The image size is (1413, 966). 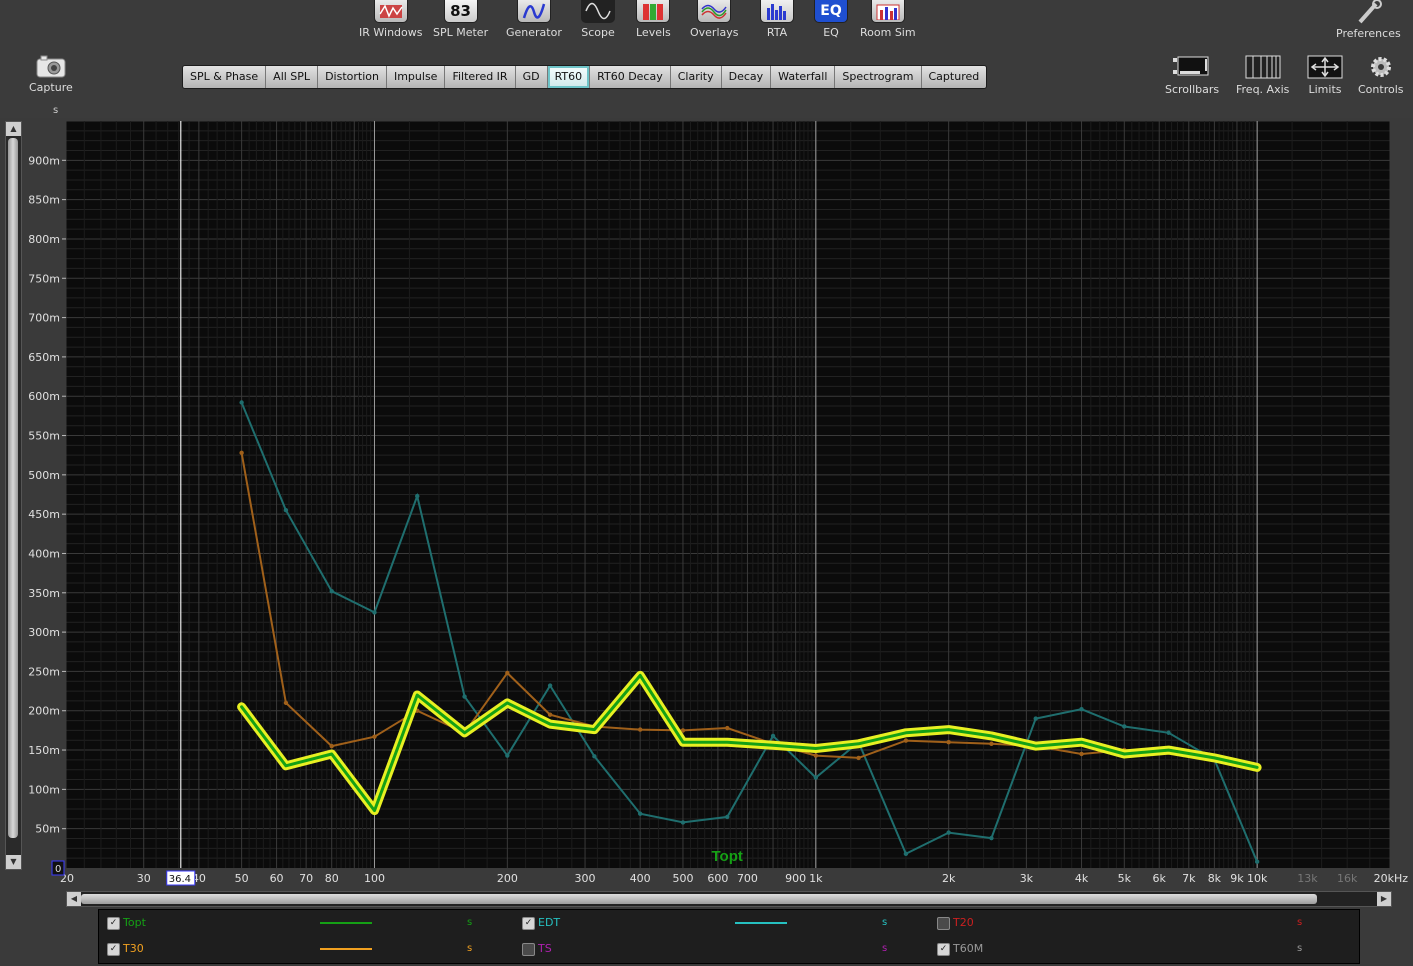 What do you see at coordinates (1384, 899) in the screenshot?
I see `scroll-right-arrow-icon: ▶` at bounding box center [1384, 899].